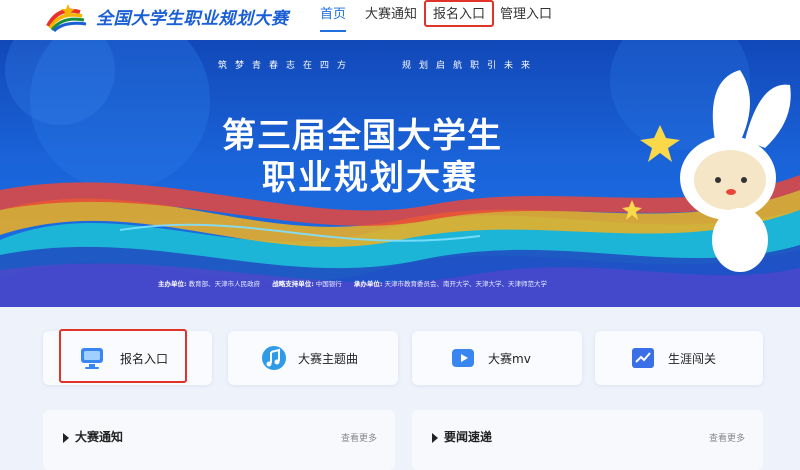 This screenshot has width=800, height=470. I want to click on music-note-icon, so click(274, 358).